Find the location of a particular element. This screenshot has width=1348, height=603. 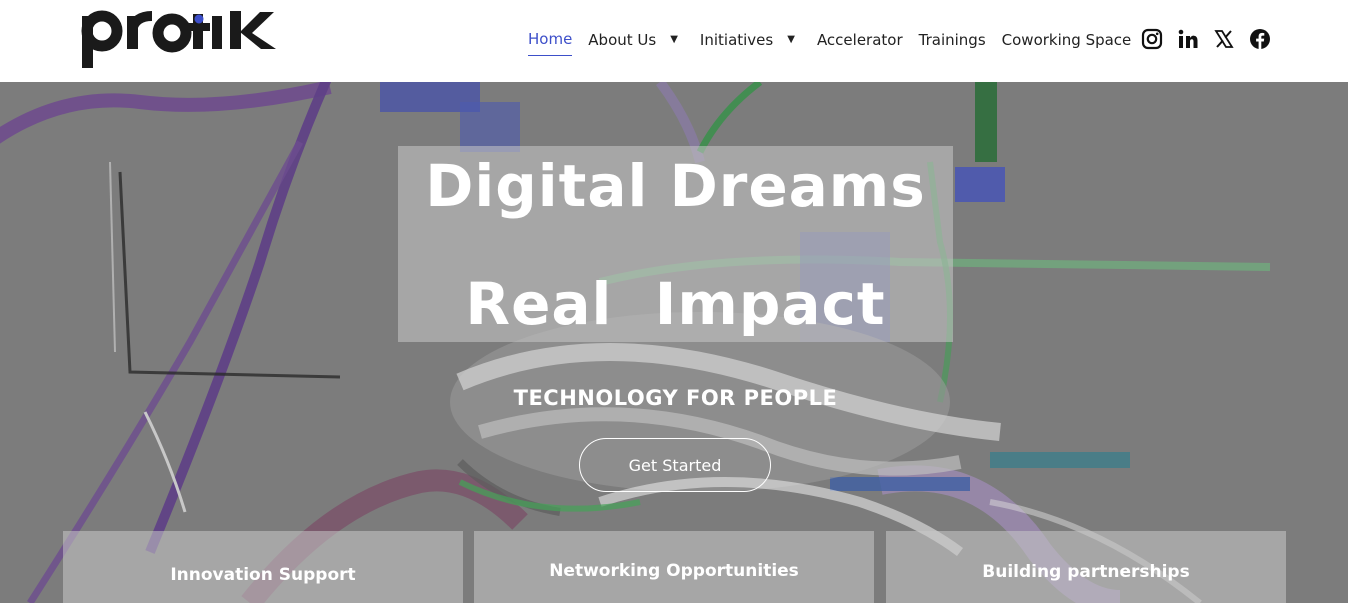

get-started-button: Get Started is located at coordinates (675, 465).